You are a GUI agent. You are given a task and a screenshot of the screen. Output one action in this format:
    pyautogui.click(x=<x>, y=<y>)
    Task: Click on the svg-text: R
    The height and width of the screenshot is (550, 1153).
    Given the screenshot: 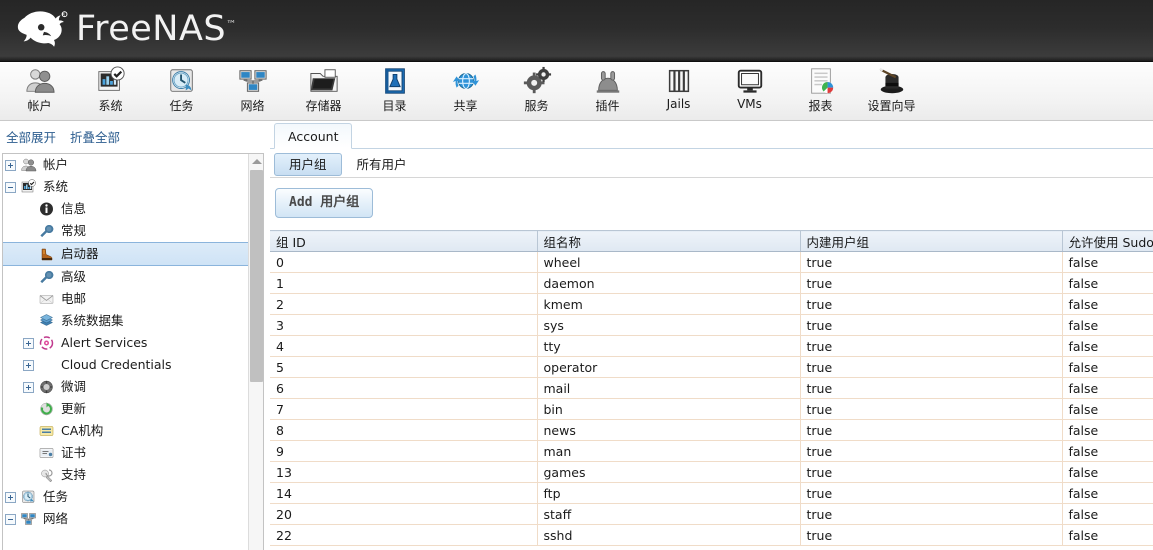 What is the action you would take?
    pyautogui.click(x=63, y=14)
    